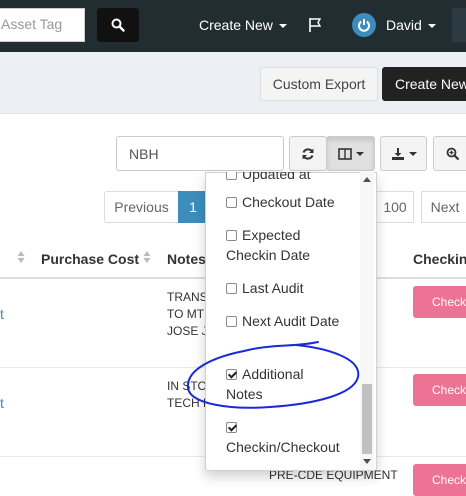 The image size is (466, 496). I want to click on table-cell-notes: TO MT, so click(186, 314).